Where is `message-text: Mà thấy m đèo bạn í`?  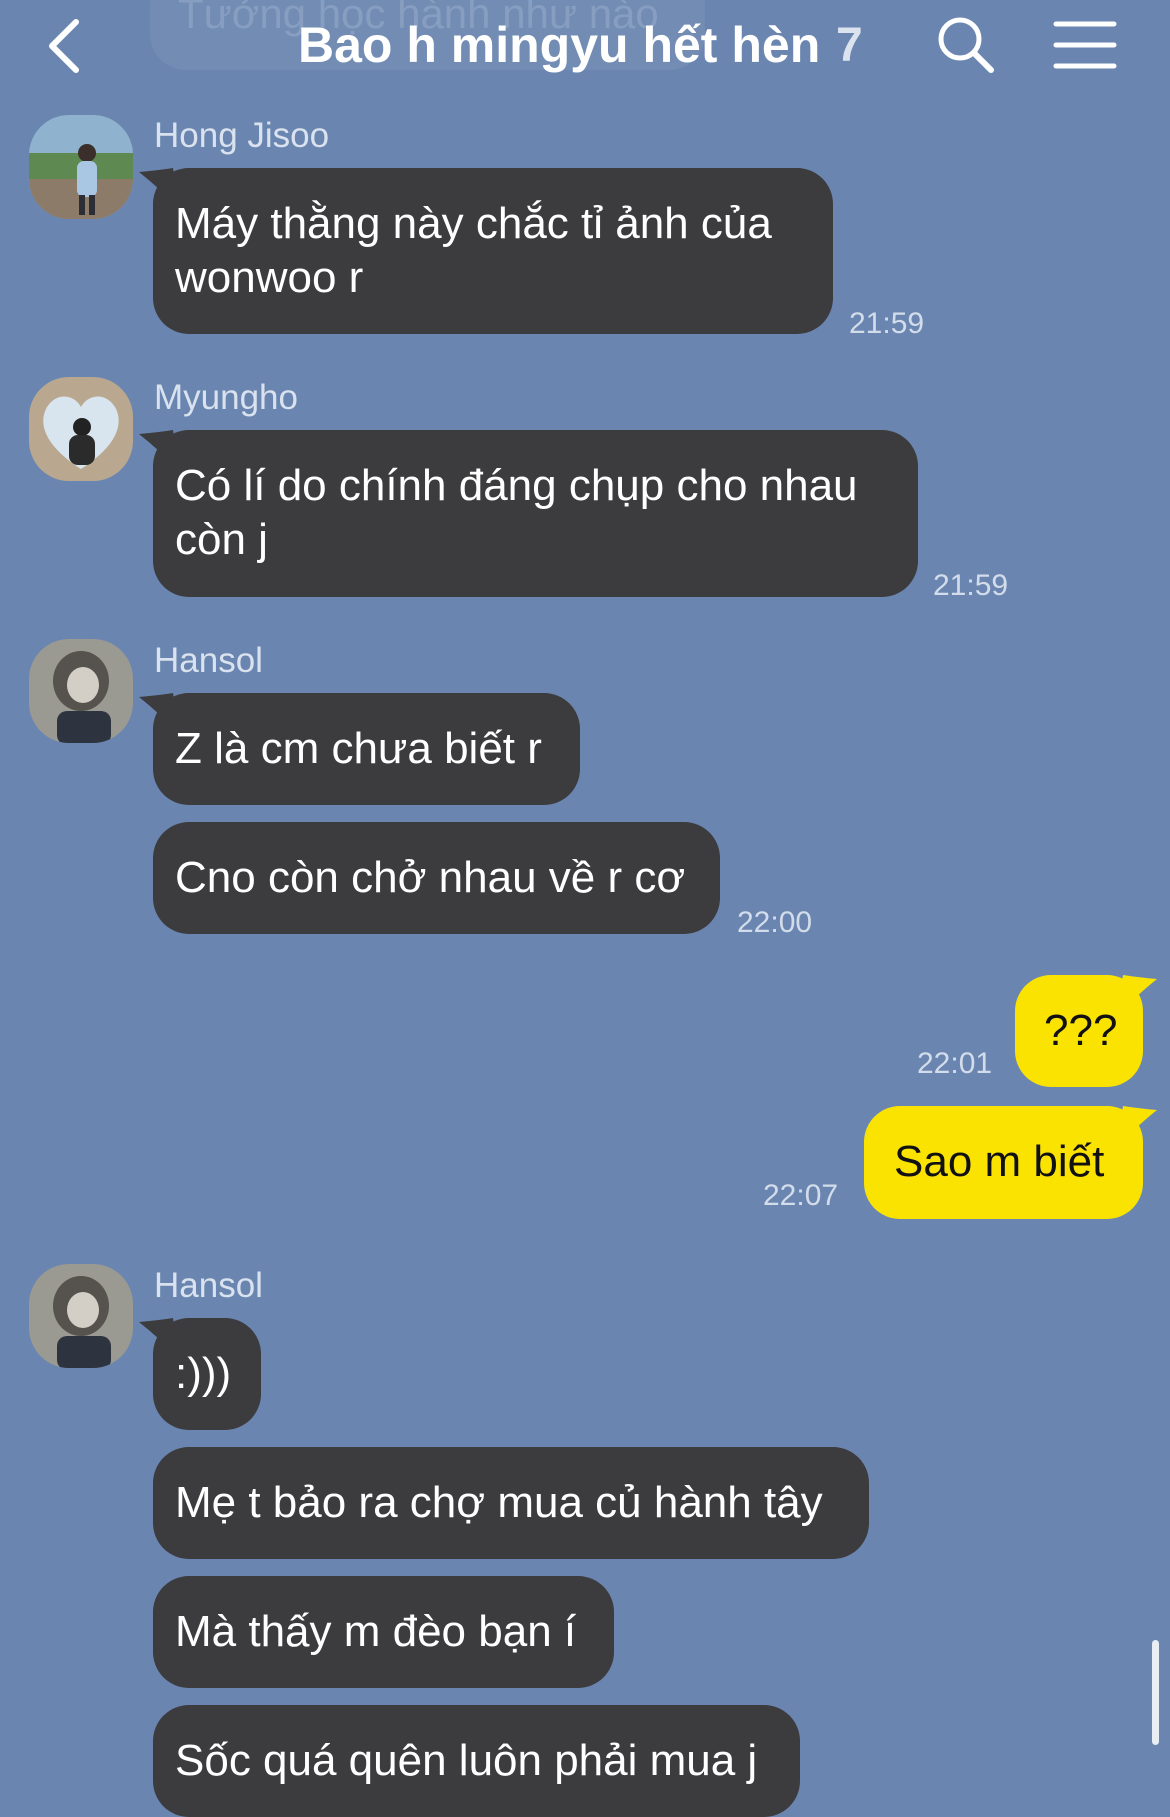 message-text: Mà thấy m đèo bạn í is located at coordinates (376, 1631).